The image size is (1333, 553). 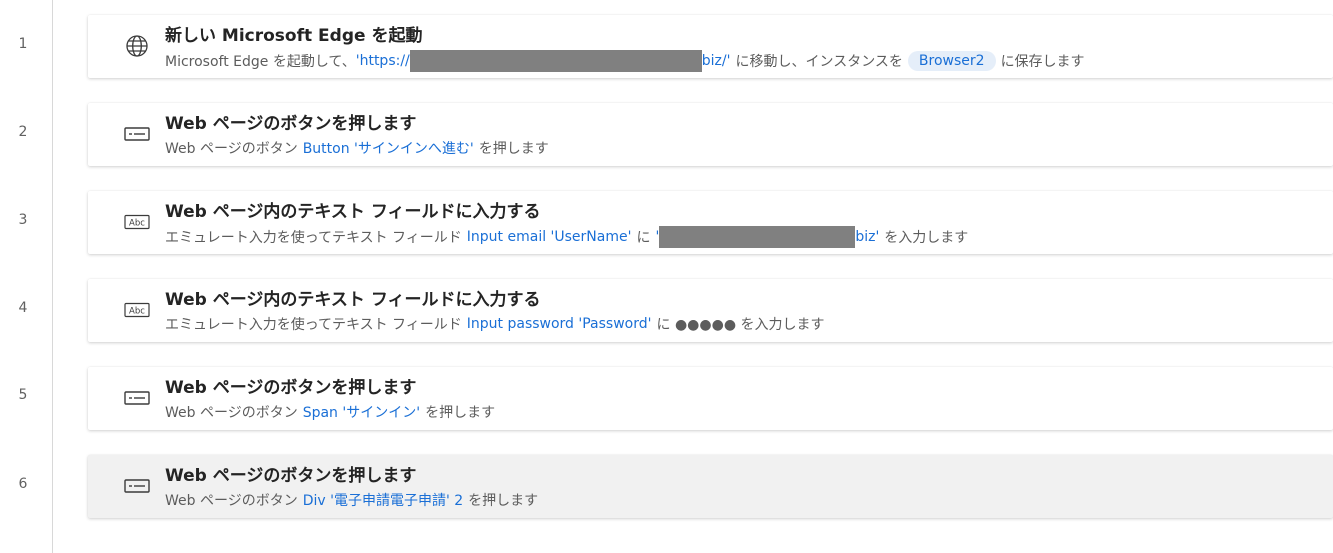 What do you see at coordinates (926, 238) in the screenshot?
I see `desc-text: を入力します` at bounding box center [926, 238].